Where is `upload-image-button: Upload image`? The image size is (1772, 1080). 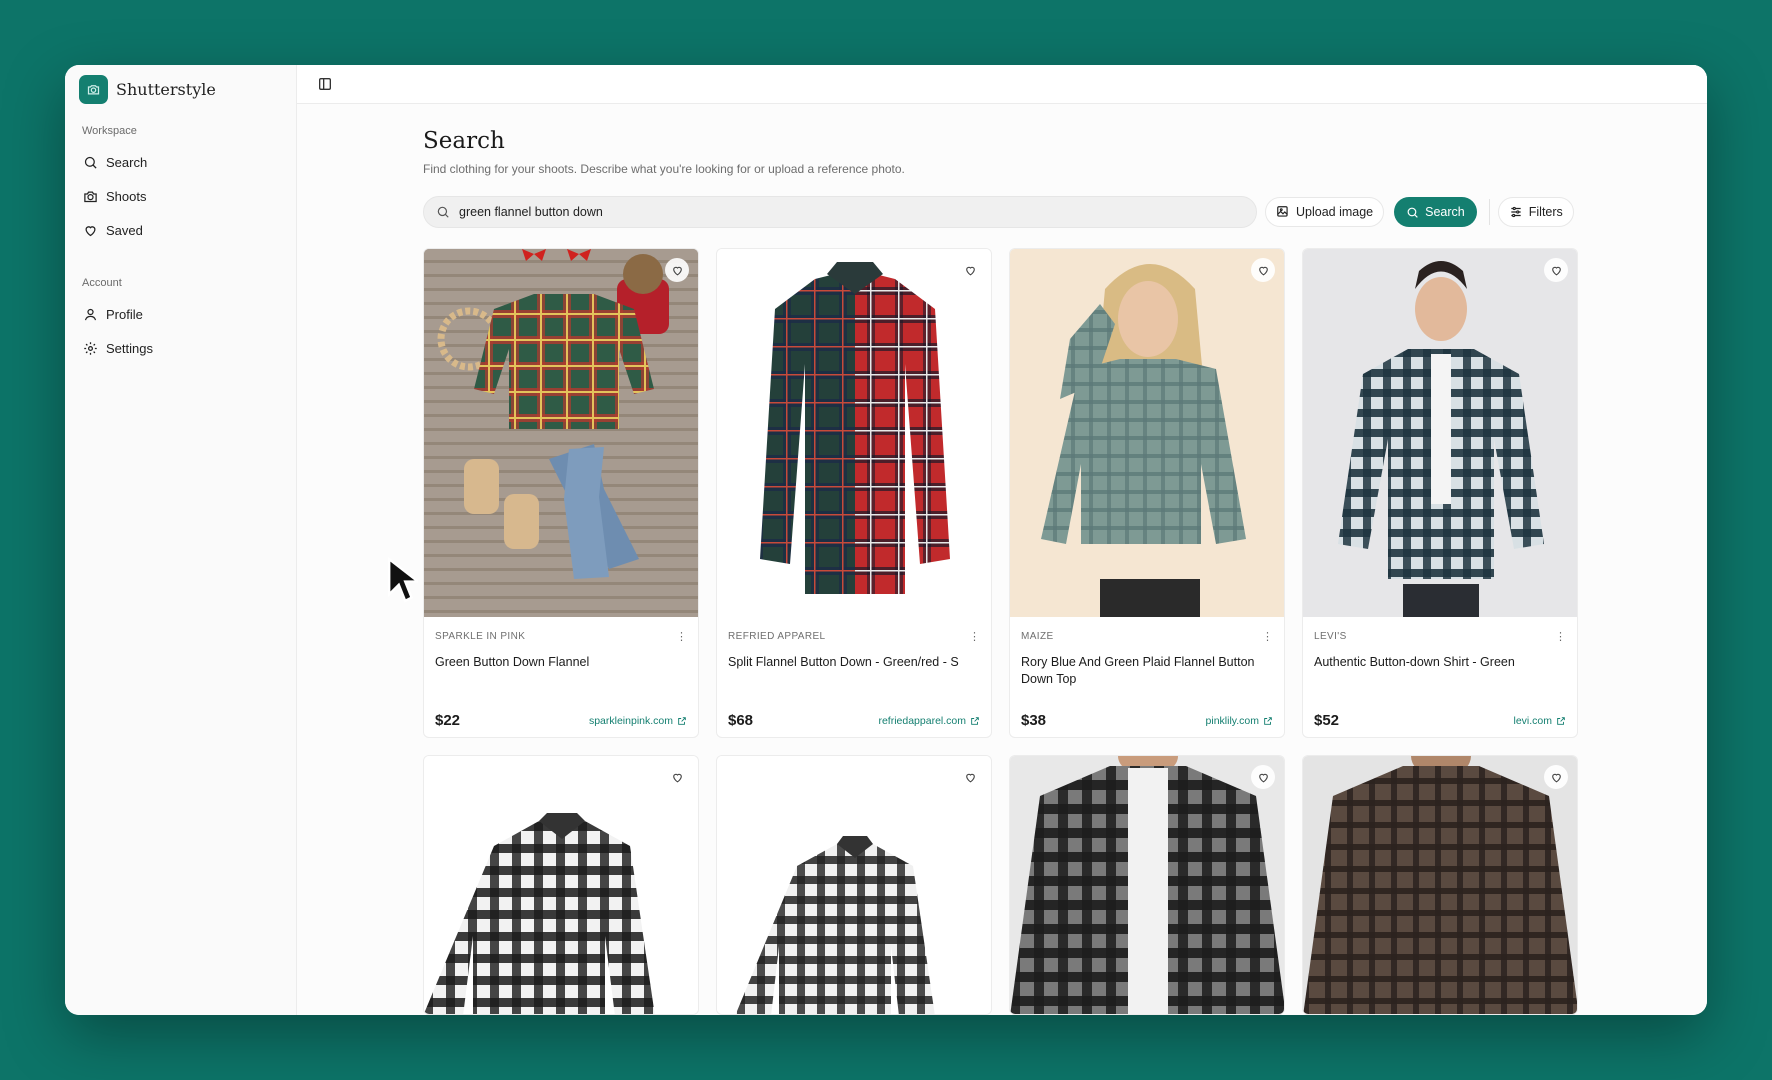
upload-image-button: Upload image is located at coordinates (1325, 212).